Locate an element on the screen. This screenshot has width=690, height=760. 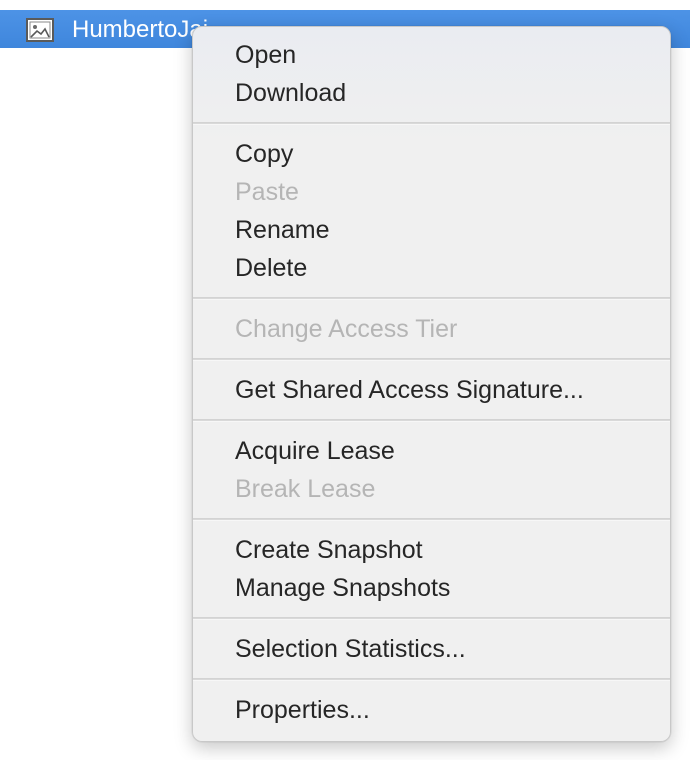
menu-item-delete: Delete is located at coordinates (431, 268).